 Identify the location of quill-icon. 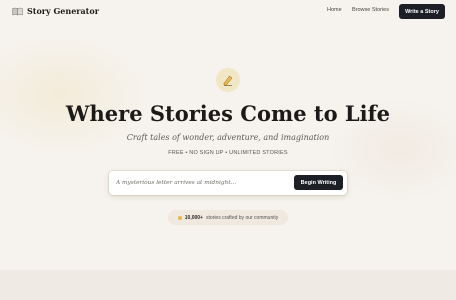
(228, 80).